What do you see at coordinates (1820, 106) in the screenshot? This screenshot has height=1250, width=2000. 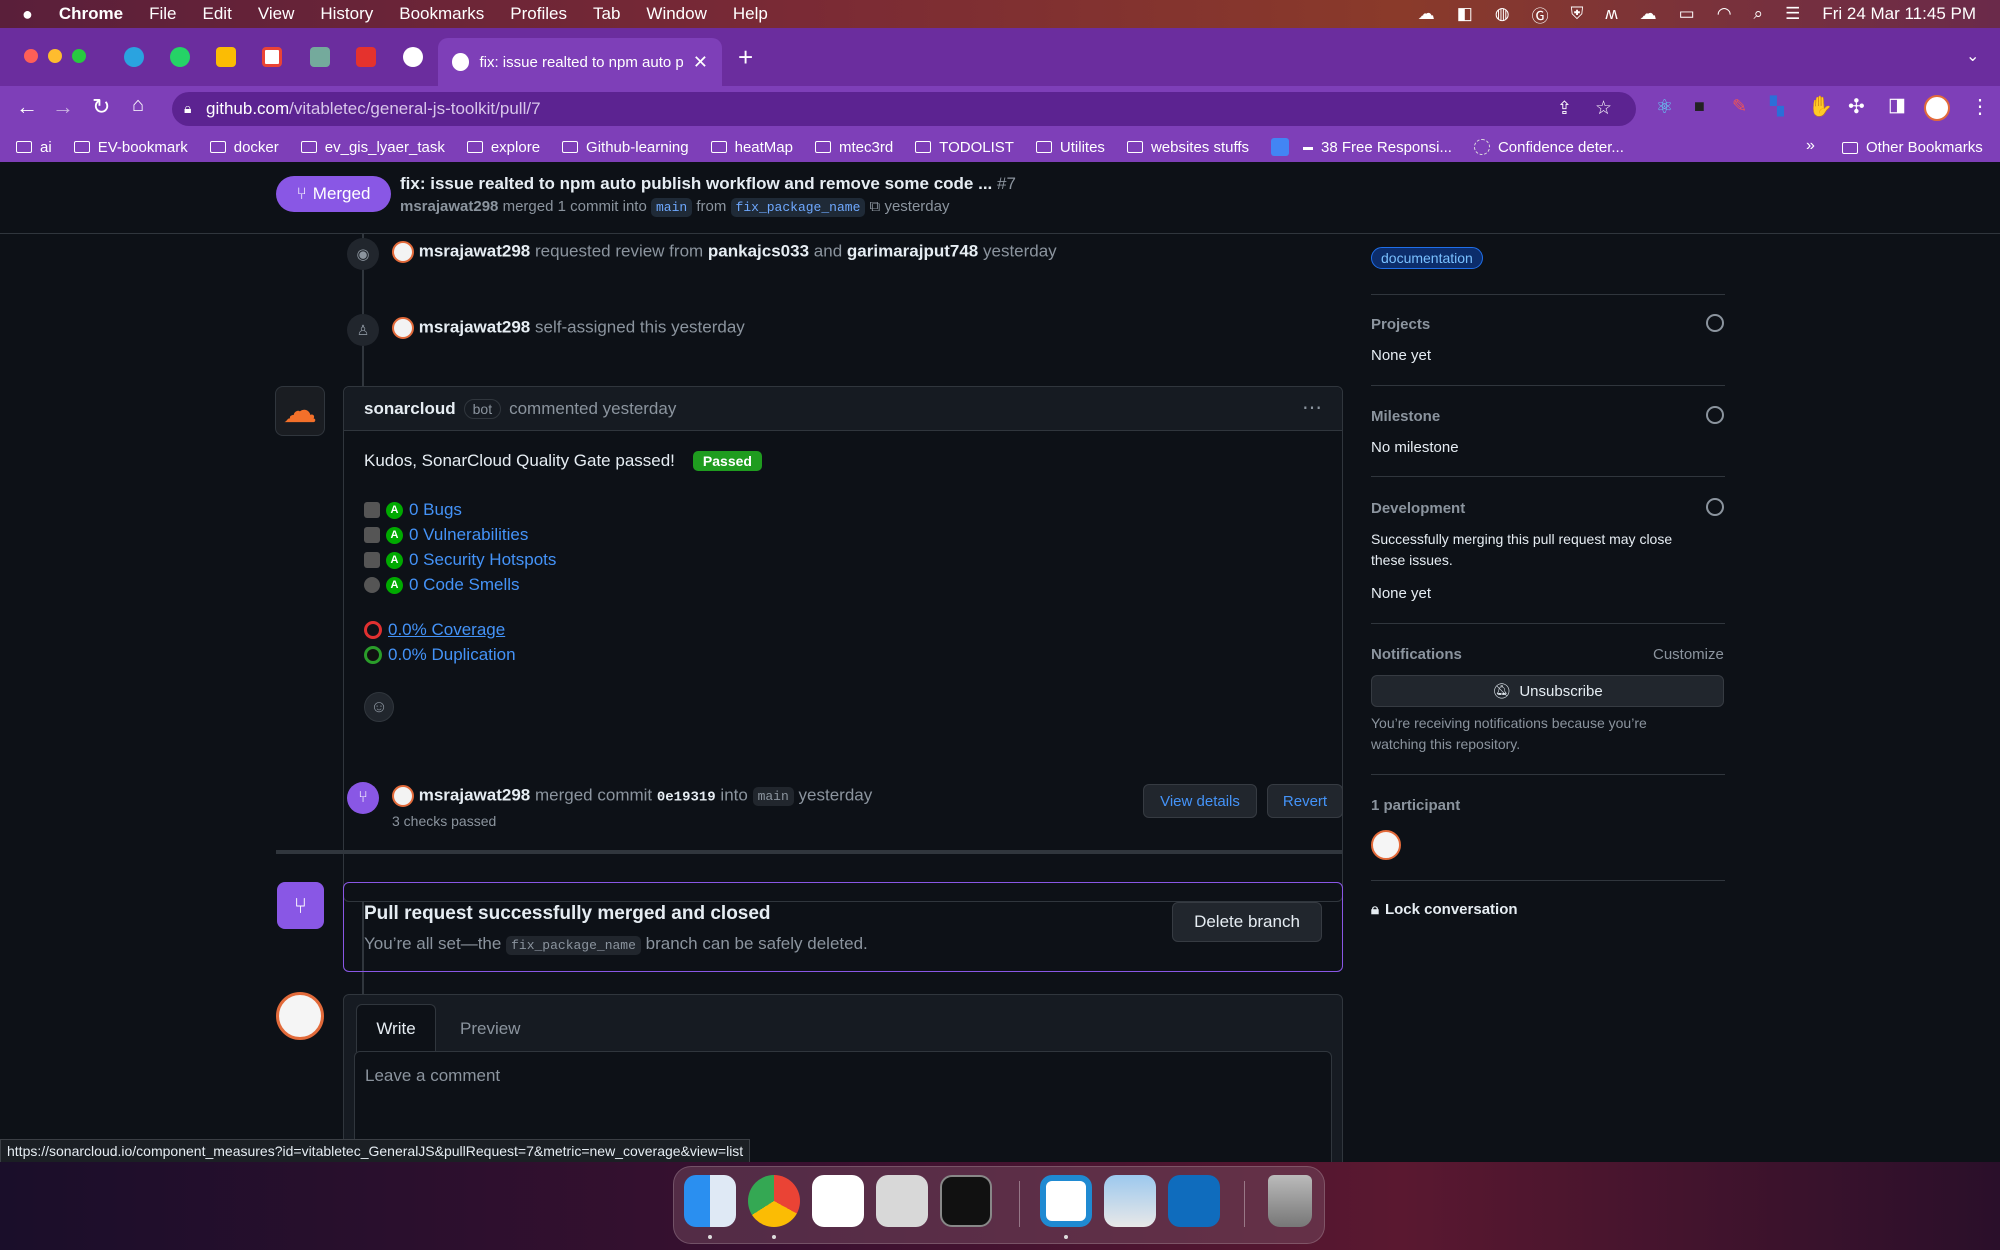 I see `extension-stop-icon: ✋` at bounding box center [1820, 106].